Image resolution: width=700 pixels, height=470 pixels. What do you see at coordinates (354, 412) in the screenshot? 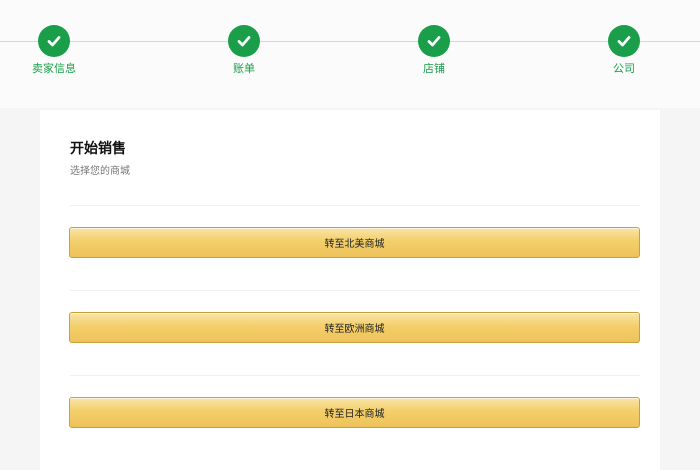
I see `japan-marketplace-button: 转至日本商城` at bounding box center [354, 412].